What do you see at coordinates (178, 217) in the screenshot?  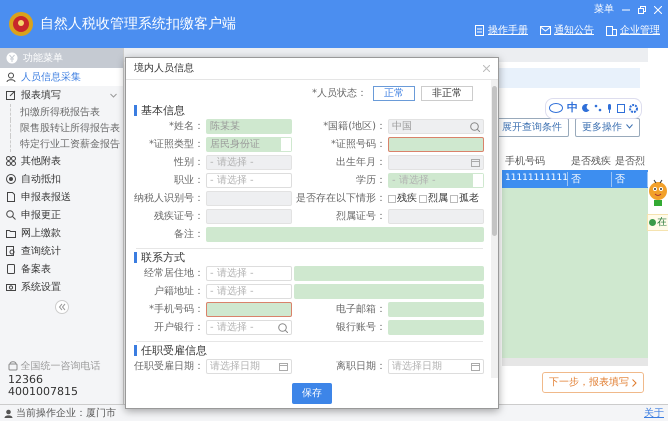 I see `field-label: 残疾证号：` at bounding box center [178, 217].